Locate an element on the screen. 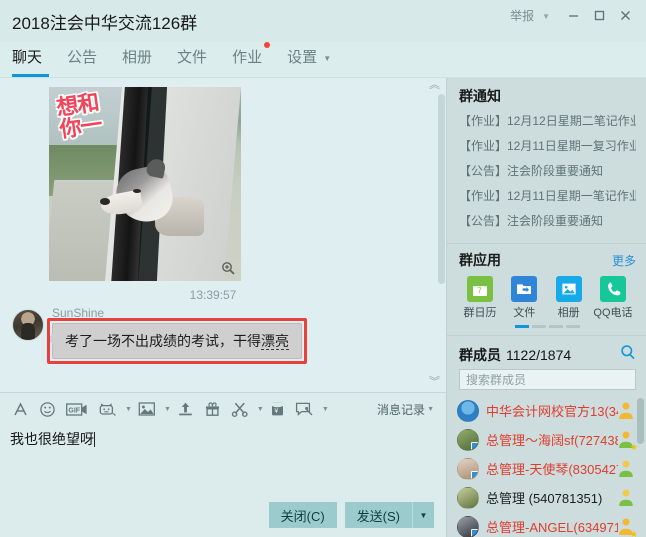 The image size is (646, 537). message-text-part1: 考了一场不出成绩的考试，干得 is located at coordinates (163, 341).